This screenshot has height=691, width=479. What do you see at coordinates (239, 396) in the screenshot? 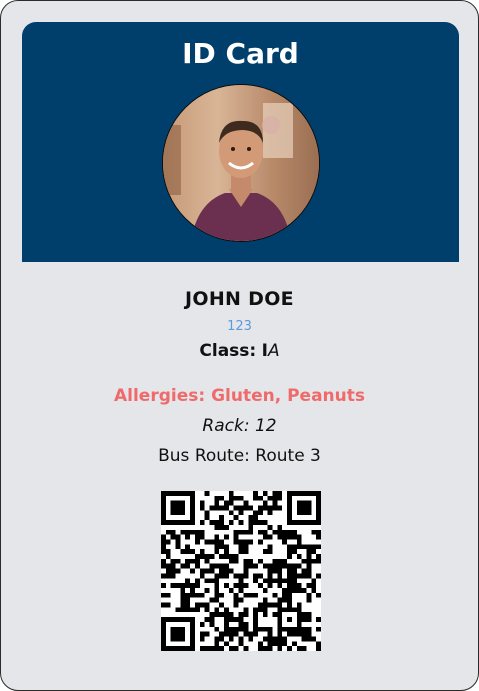
I see `allergies-text: Allergies: Gluten, Peanuts` at bounding box center [239, 396].